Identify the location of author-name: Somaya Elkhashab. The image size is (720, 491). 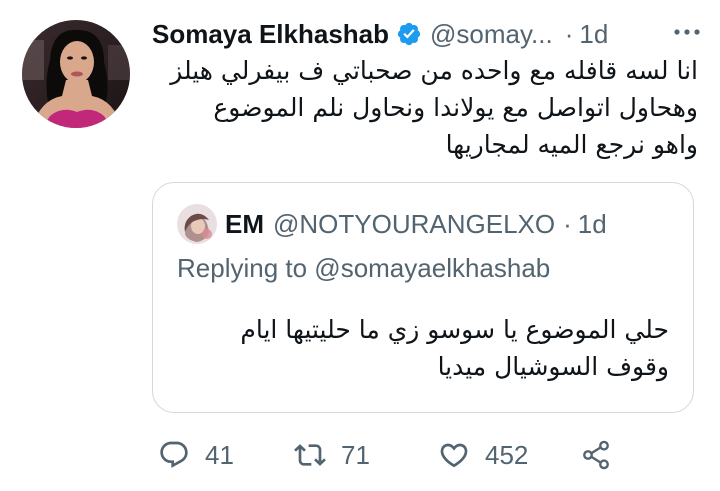
(270, 34).